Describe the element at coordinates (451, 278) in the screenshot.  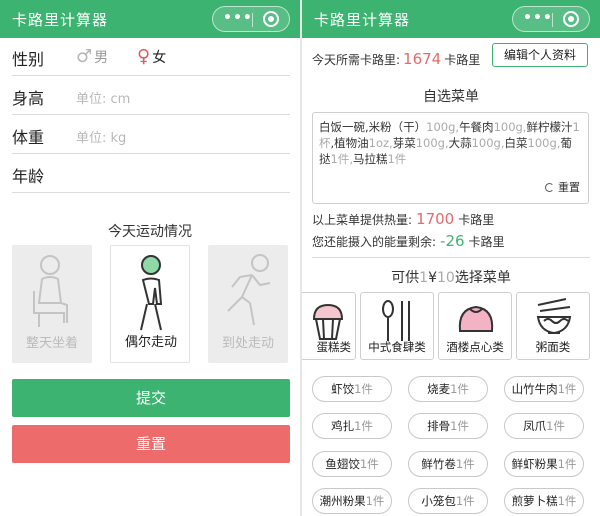
I see `offer-title: 可供1¥10选择菜单` at that location.